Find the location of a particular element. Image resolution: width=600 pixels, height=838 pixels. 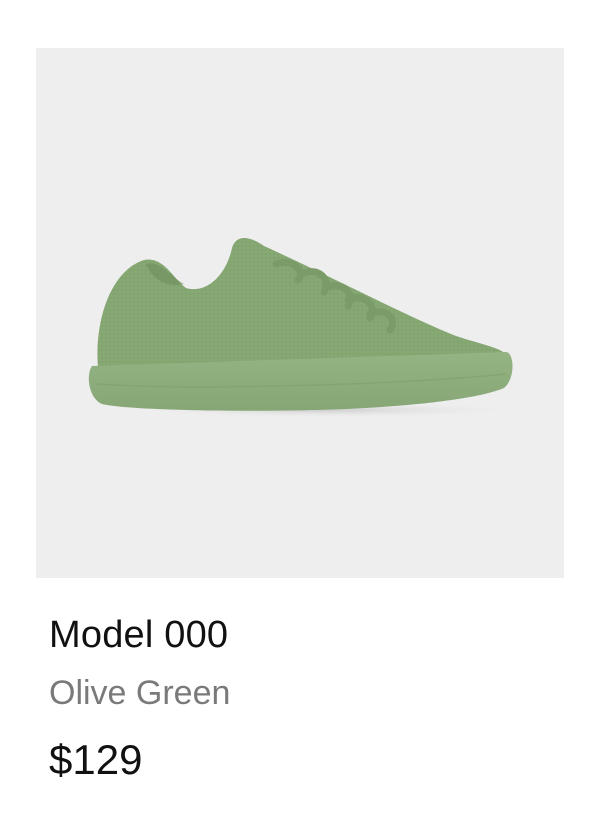

product-color: Olive Green is located at coordinates (140, 693).